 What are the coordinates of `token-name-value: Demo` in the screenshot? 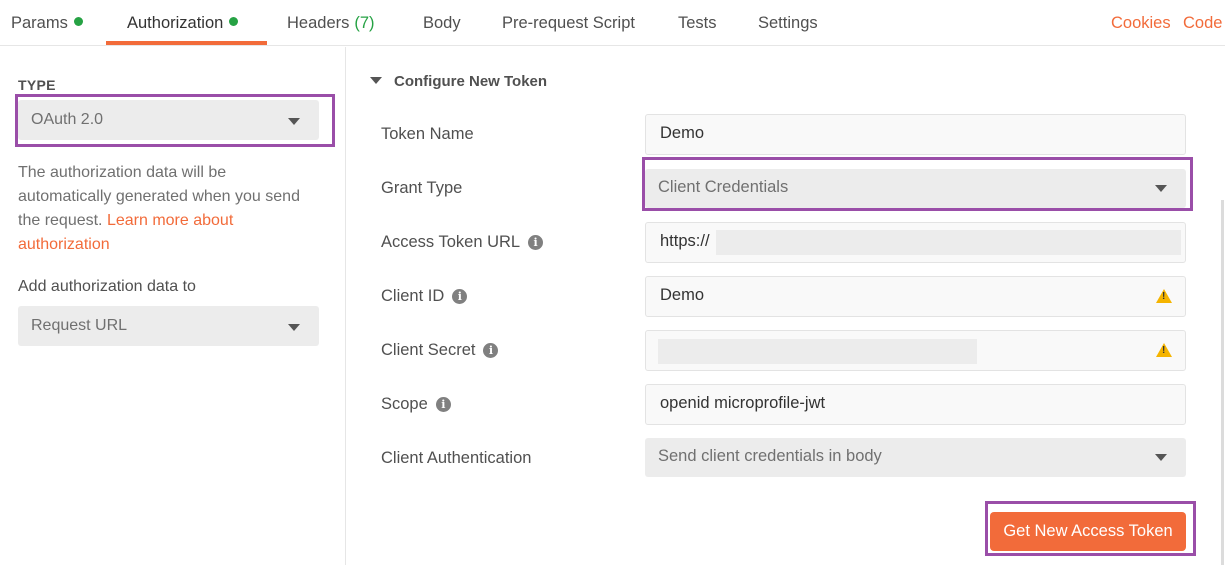 It's located at (682, 133).